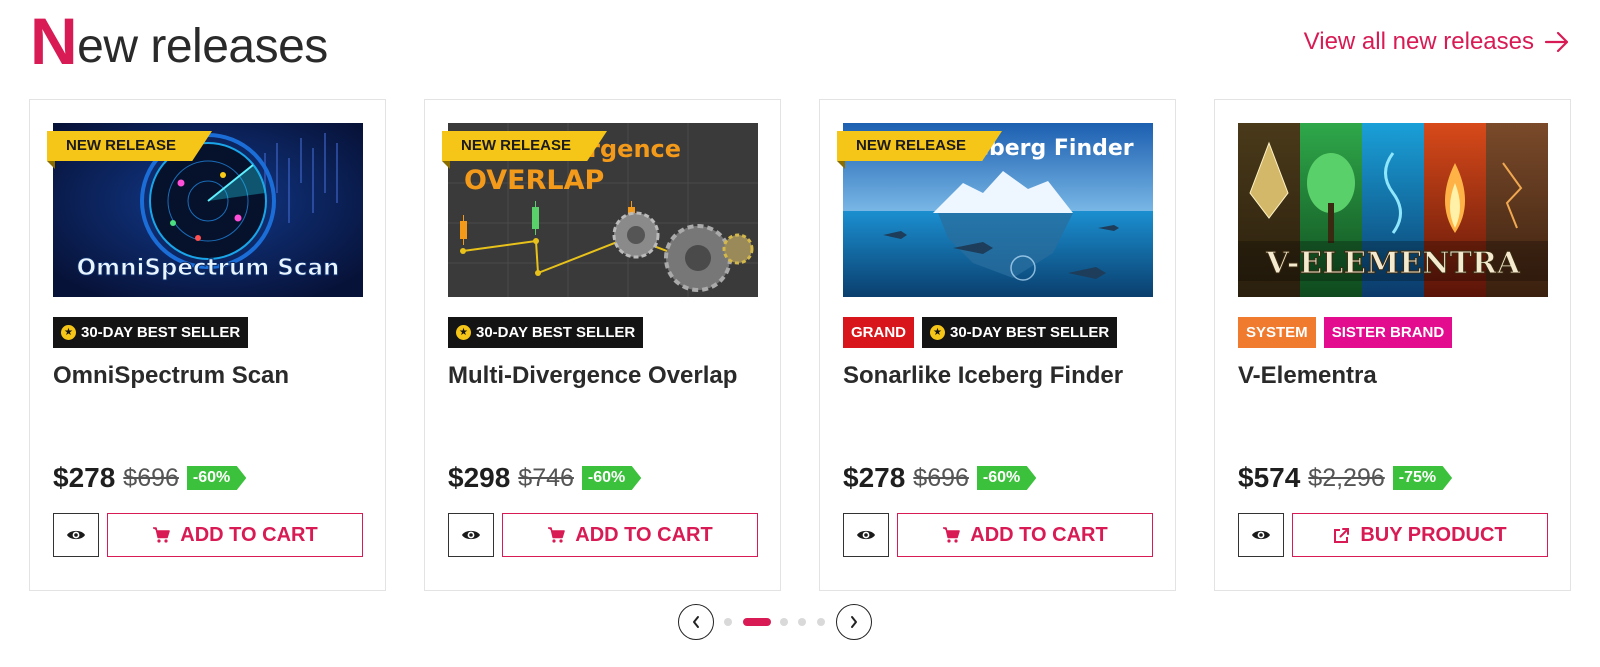 This screenshot has width=1600, height=667. Describe the element at coordinates (1556, 42) in the screenshot. I see `arrow-right-icon` at that location.